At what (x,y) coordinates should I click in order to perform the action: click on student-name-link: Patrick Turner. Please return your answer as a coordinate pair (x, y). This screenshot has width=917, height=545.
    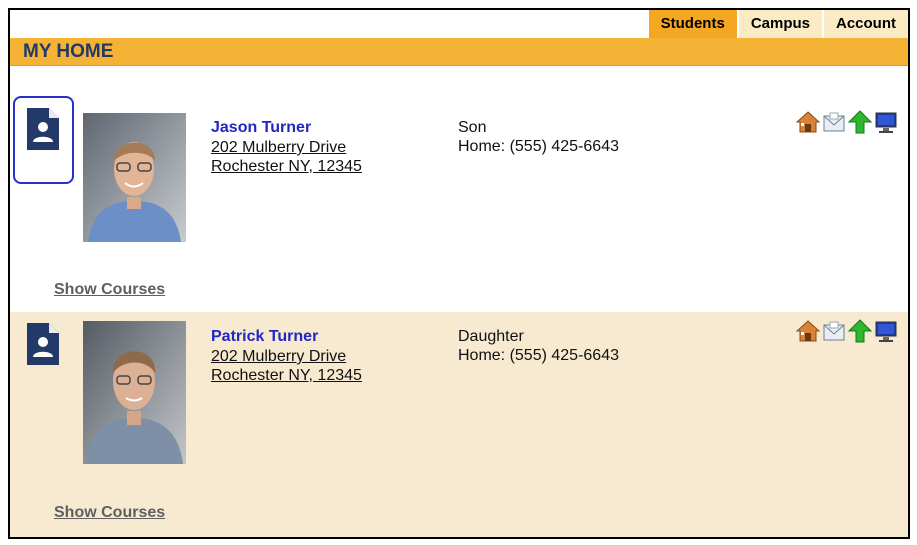
    Looking at the image, I should click on (264, 337).